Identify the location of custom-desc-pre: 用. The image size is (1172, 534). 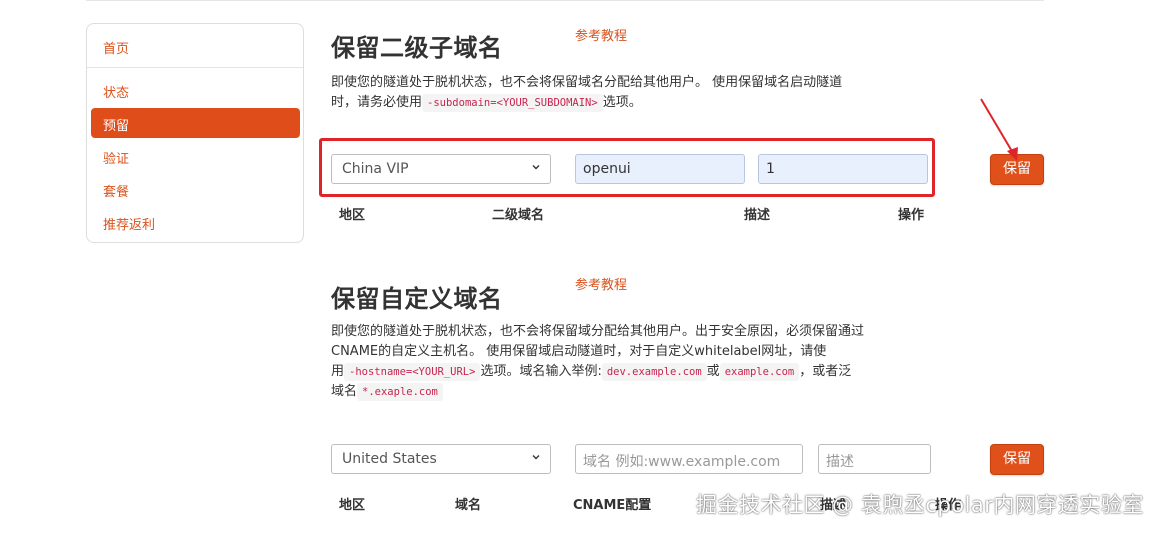
(338, 371).